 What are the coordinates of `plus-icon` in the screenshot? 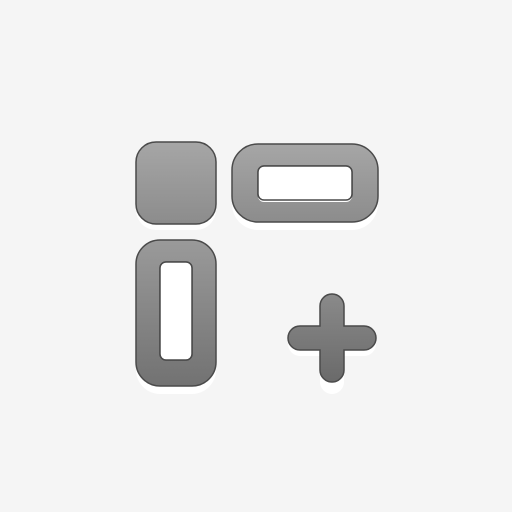 It's located at (332, 343).